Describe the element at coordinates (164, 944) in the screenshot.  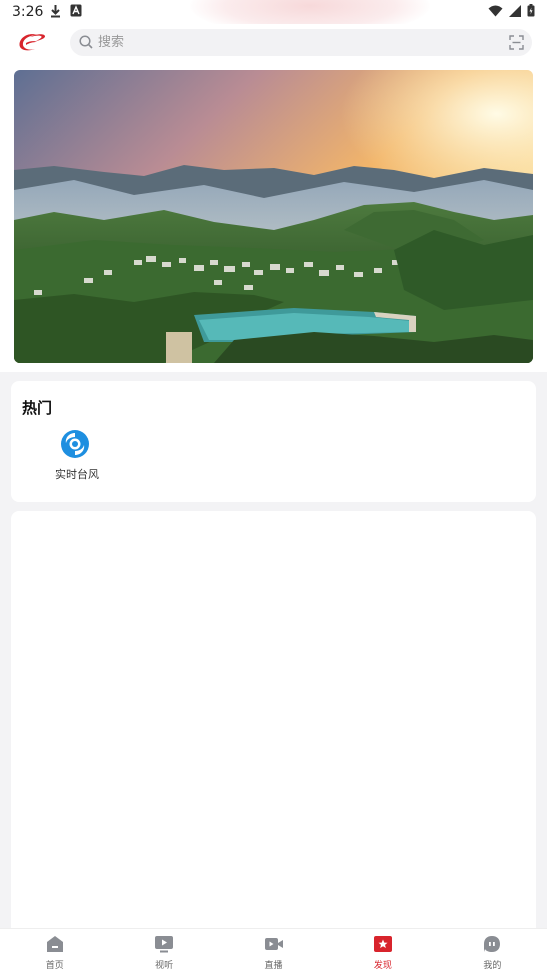
I see `tv-icon` at that location.